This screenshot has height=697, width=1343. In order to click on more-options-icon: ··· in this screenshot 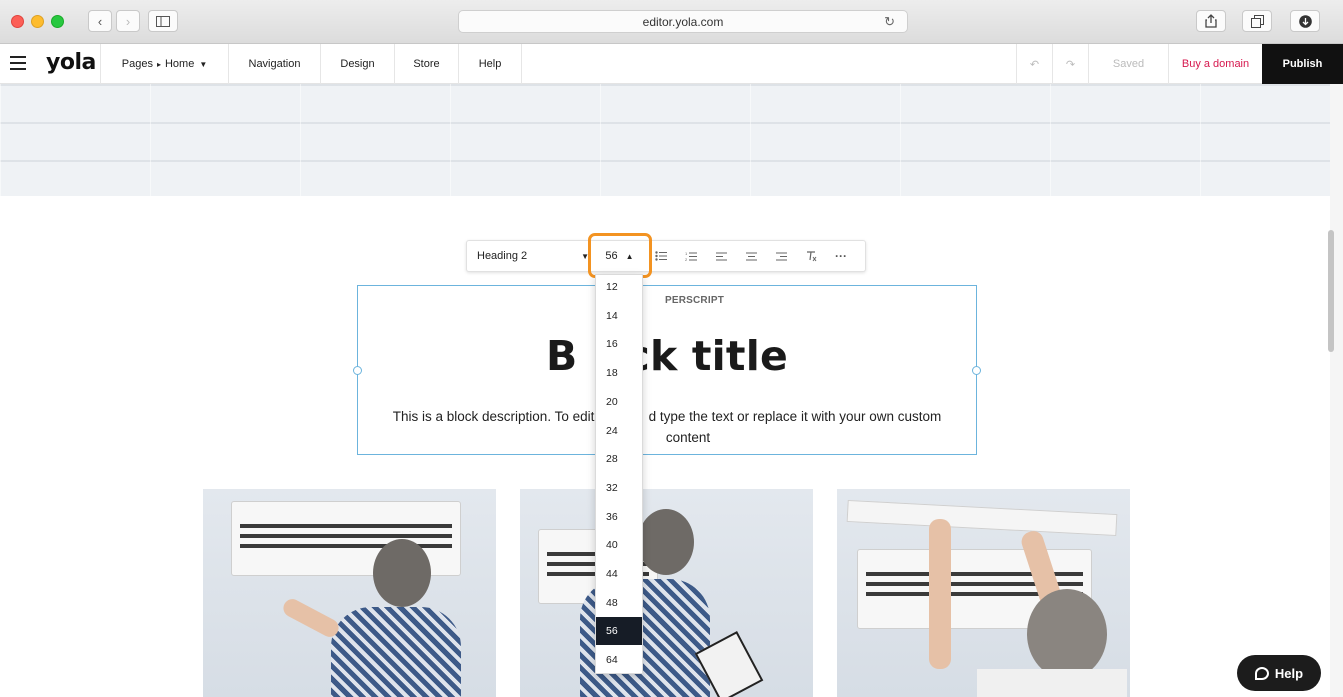, I will do `click(841, 256)`.